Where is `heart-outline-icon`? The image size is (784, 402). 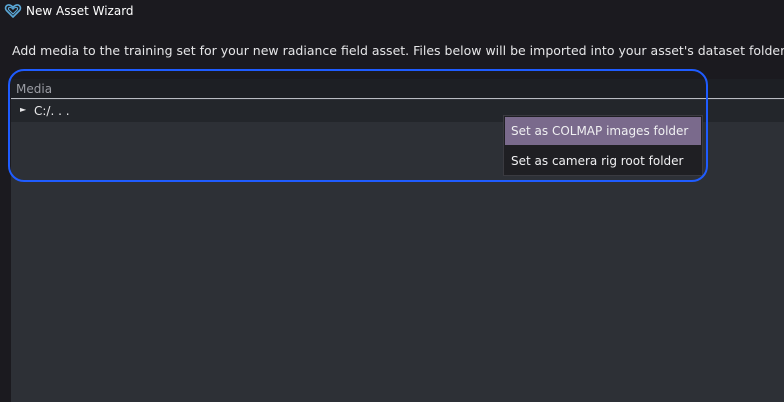
heart-outline-icon is located at coordinates (13, 11).